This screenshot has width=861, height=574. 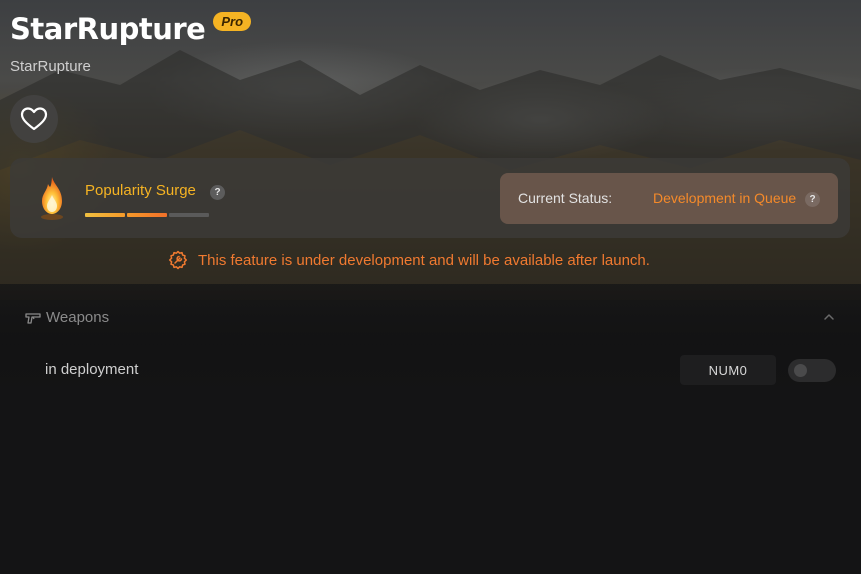 I want to click on gear-wrench-icon, so click(x=178, y=260).